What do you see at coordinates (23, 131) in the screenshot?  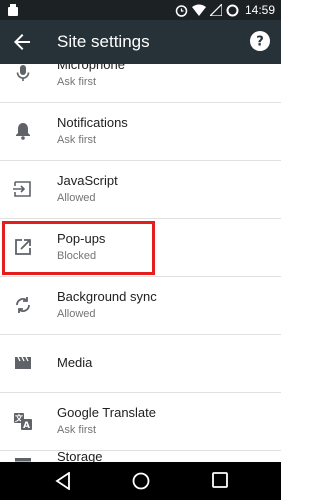 I see `bell-icon` at bounding box center [23, 131].